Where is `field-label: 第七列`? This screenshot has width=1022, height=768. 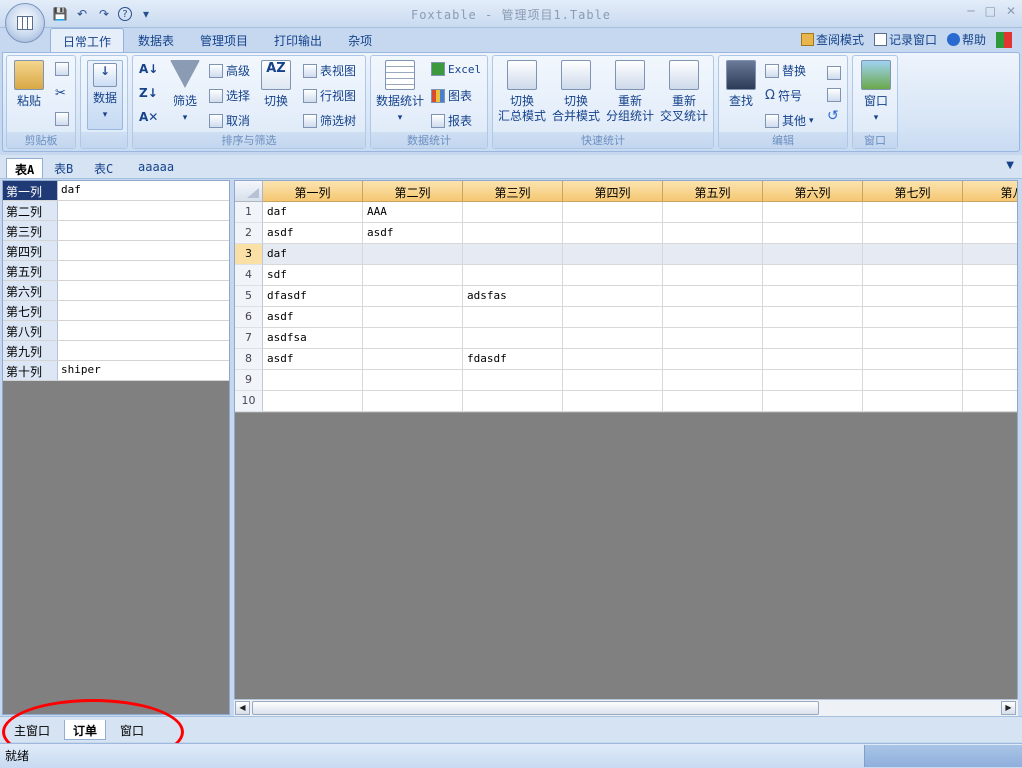 field-label: 第七列 is located at coordinates (30, 310).